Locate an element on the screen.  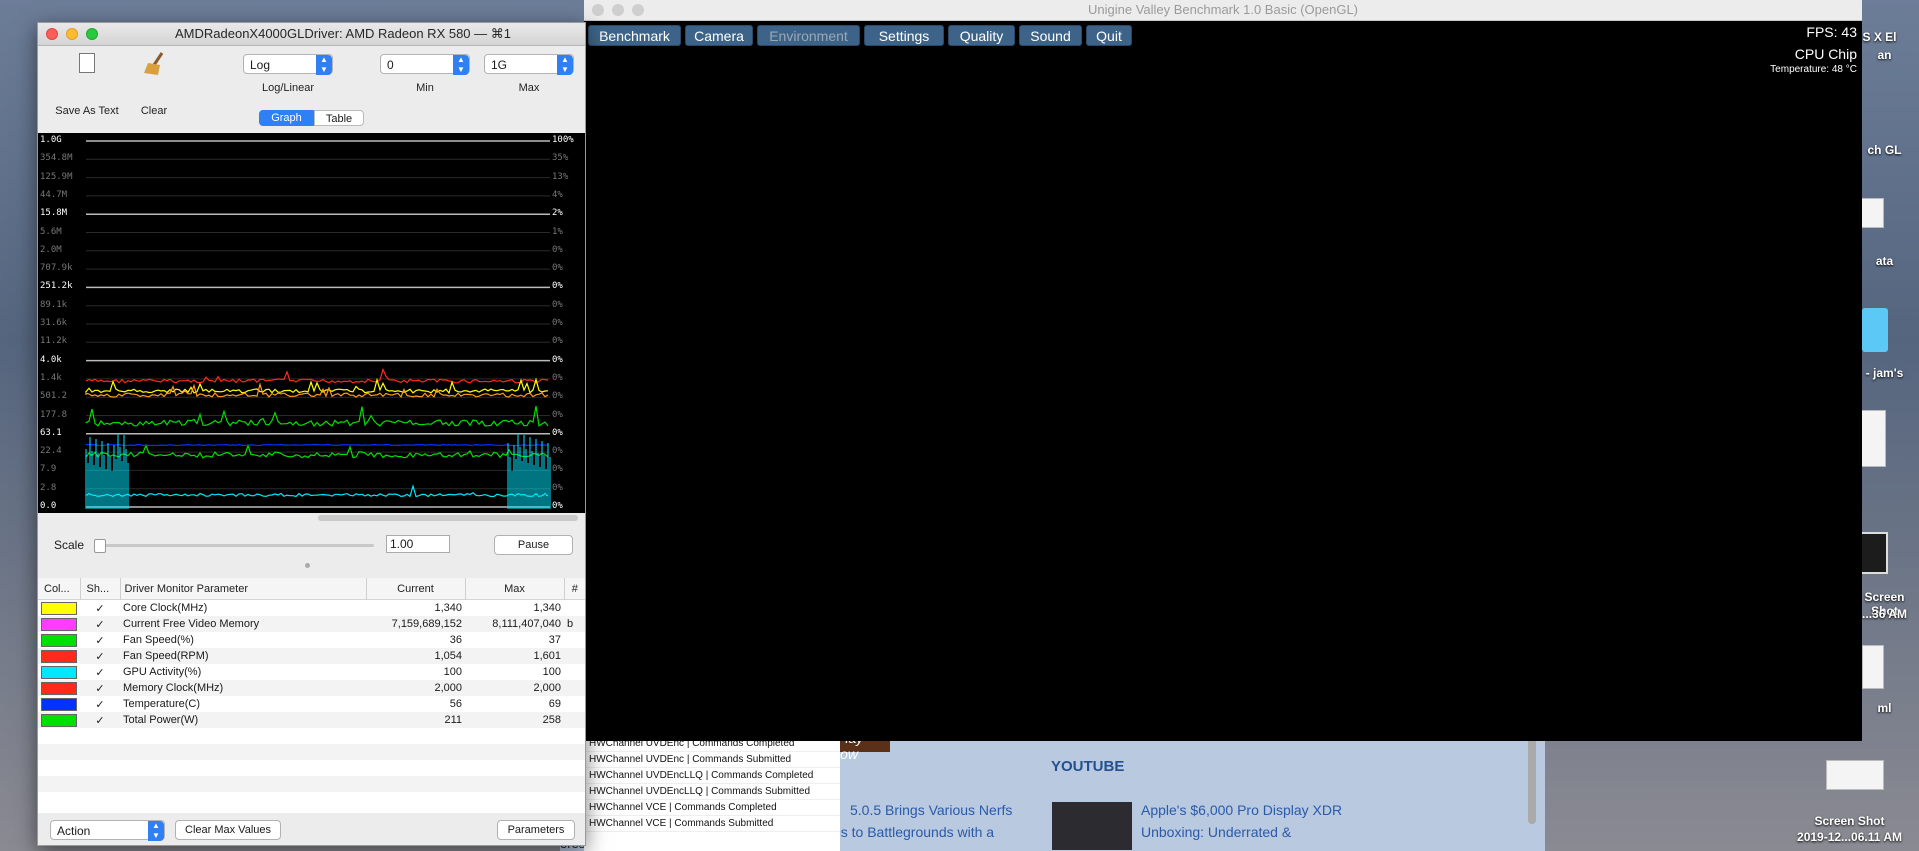
table-row: ✓ Fan Speed(%) 36 37 is located at coordinates (311, 640).